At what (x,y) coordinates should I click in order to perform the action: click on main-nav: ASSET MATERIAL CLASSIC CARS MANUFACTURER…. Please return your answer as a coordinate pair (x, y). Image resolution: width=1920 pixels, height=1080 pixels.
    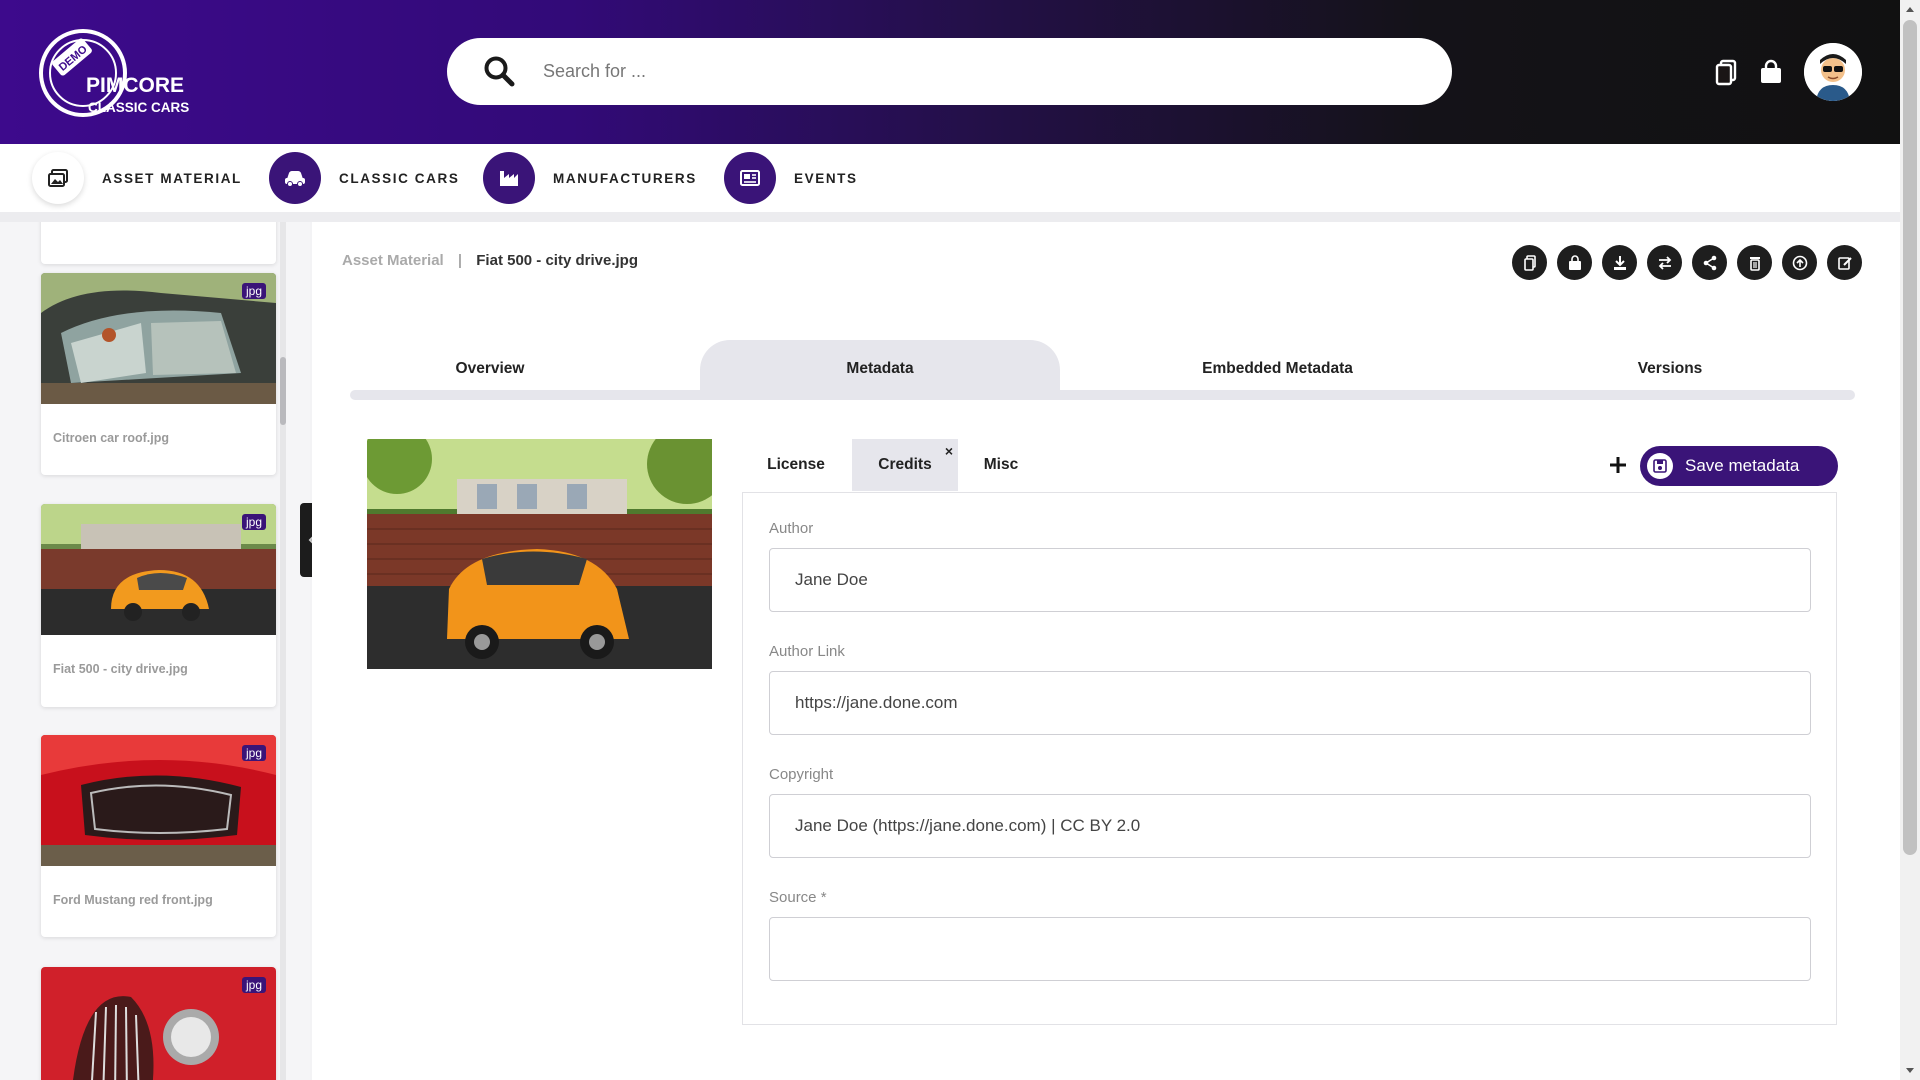
    Looking at the image, I should click on (950, 178).